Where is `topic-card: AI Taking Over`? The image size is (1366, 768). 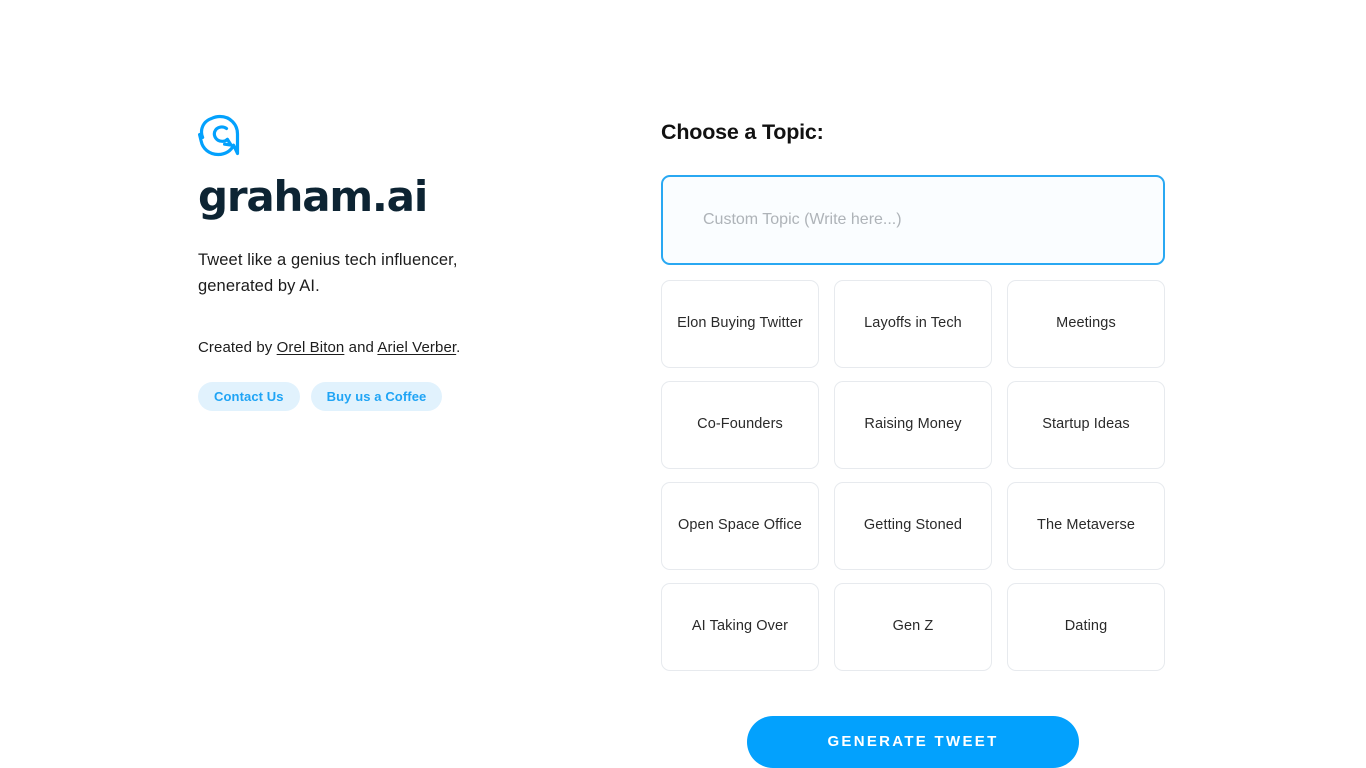 topic-card: AI Taking Over is located at coordinates (740, 626).